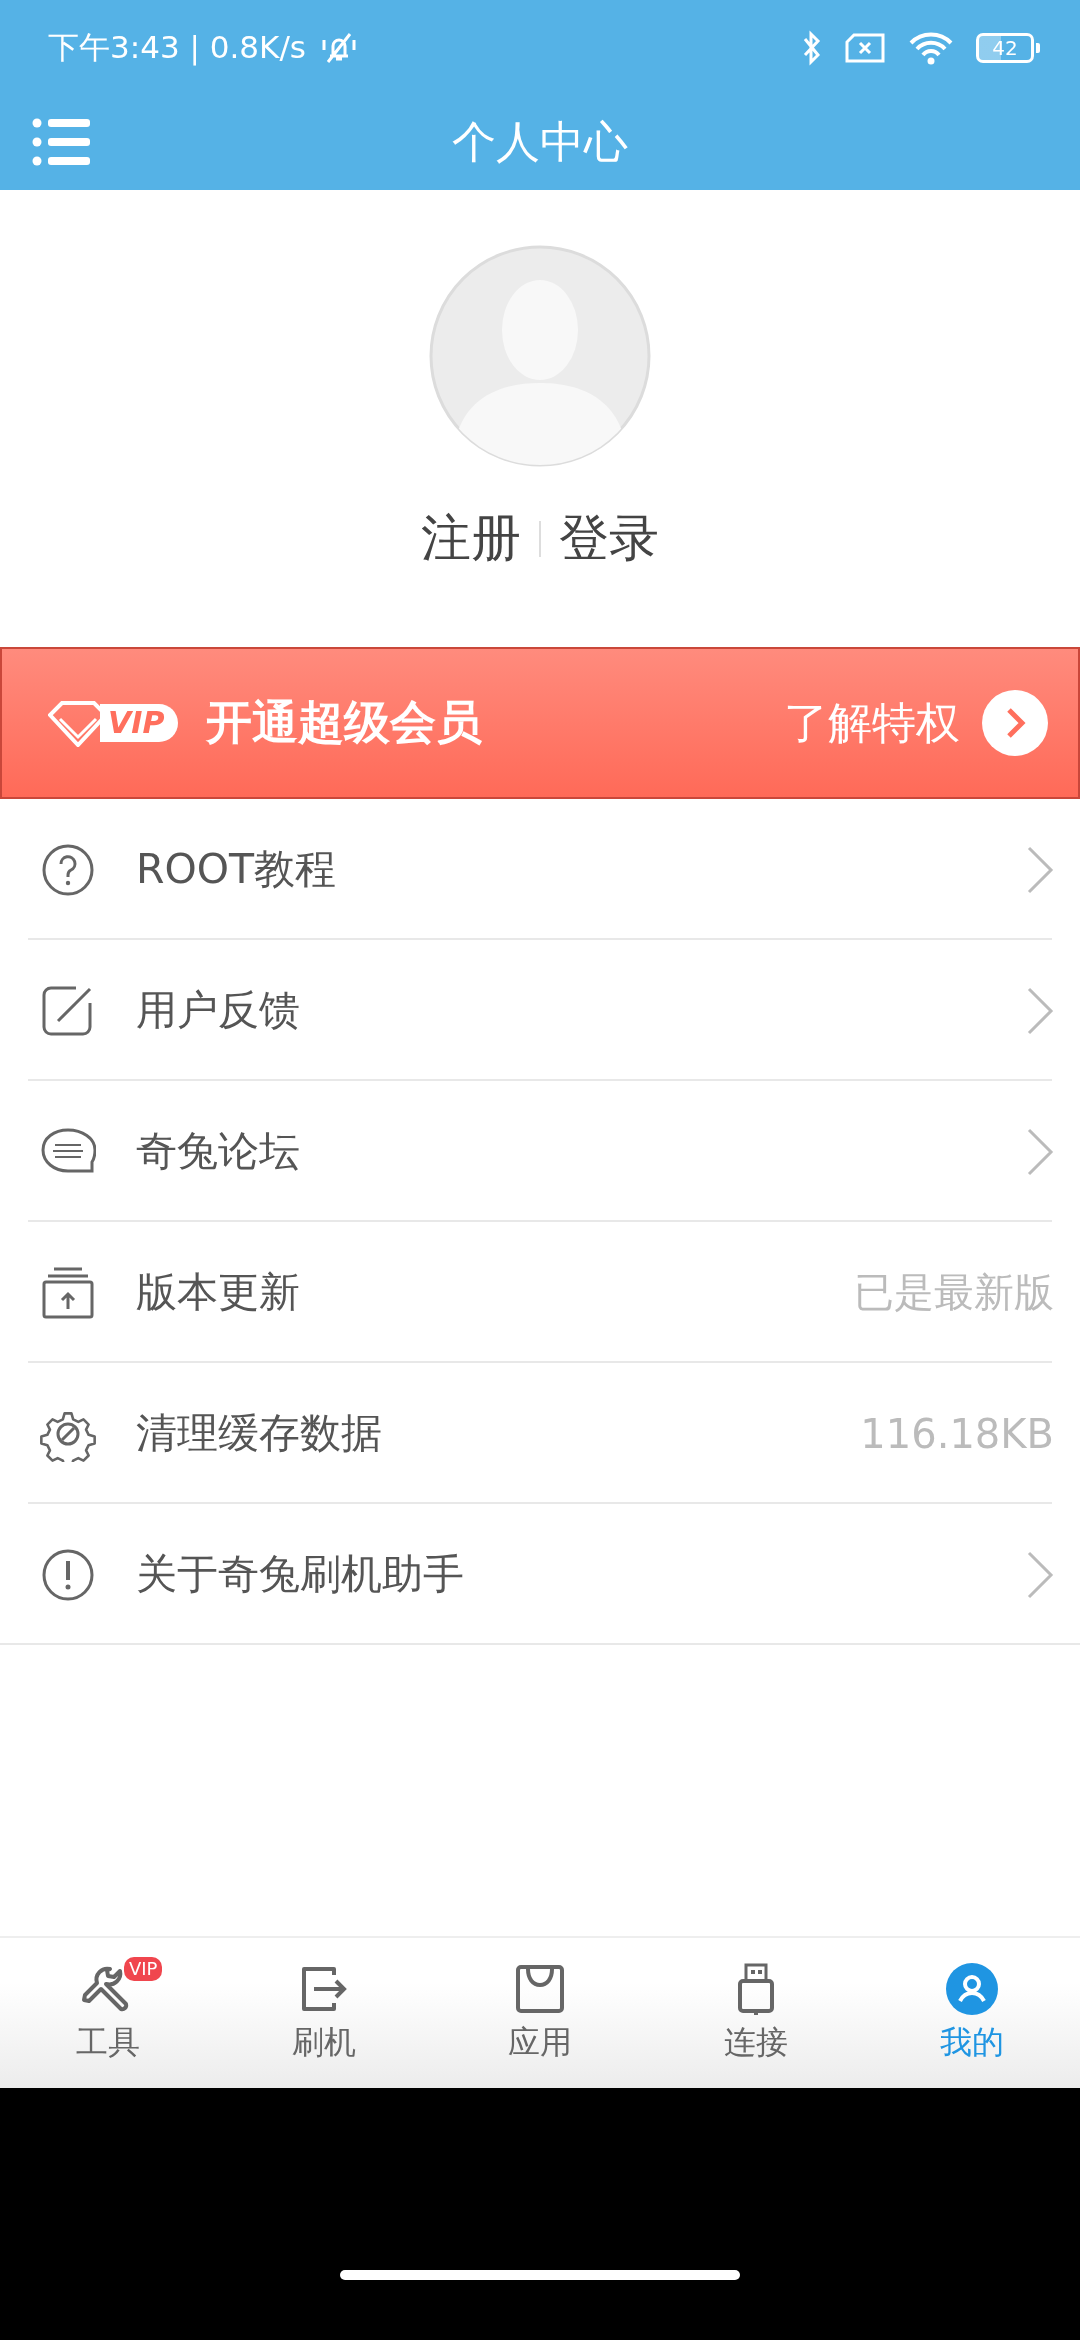  I want to click on login-link: 登录, so click(609, 538).